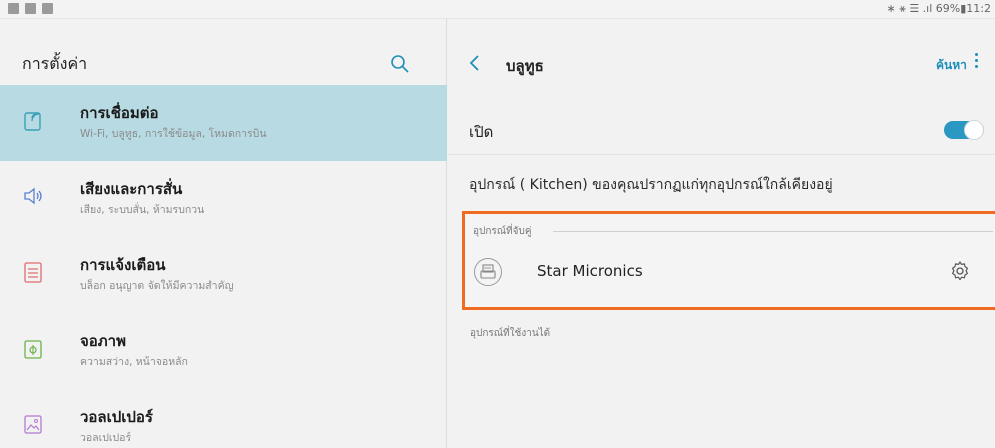 Image resolution: width=995 pixels, height=448 pixels. I want to click on menu-item-subtitle: เสียง, ระบบสั่น, ห้ามรบกวน, so click(142, 210).